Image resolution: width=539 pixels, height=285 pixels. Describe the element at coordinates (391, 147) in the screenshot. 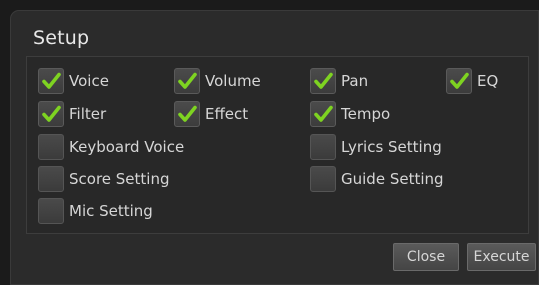

I see `option-label-lyrics-setting: Lyrics Setting` at that location.